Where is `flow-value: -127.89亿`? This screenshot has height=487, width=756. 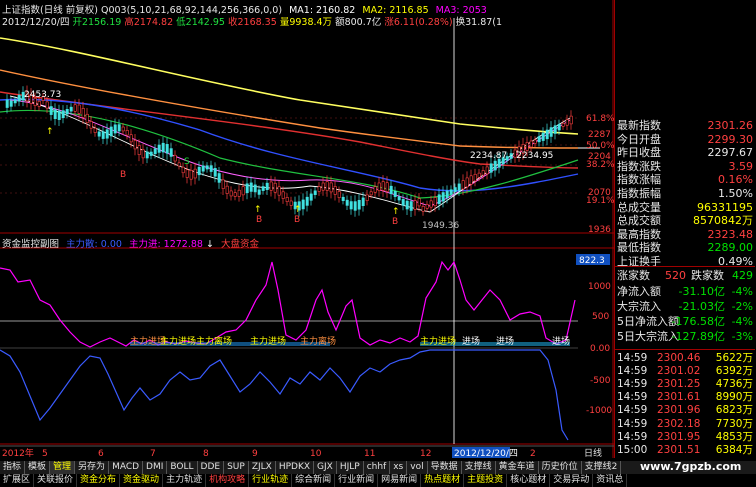 flow-value: -127.89亿 is located at coordinates (698, 336).